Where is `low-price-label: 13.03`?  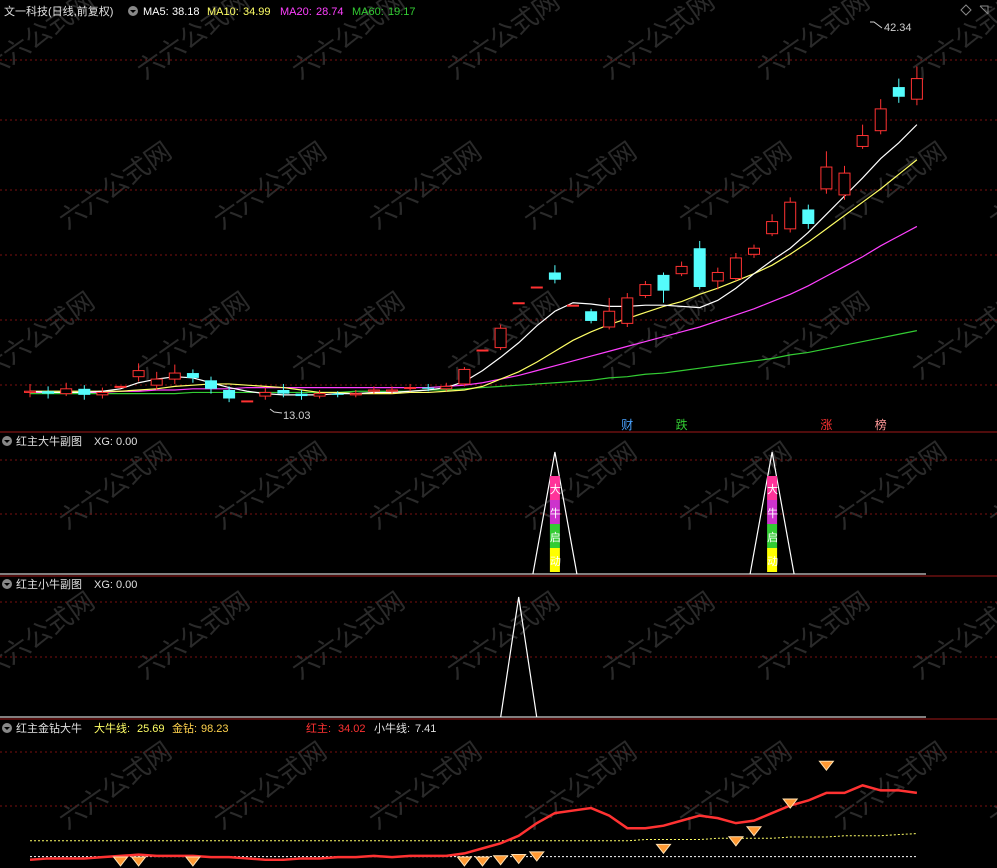
low-price-label: 13.03 is located at coordinates (297, 416).